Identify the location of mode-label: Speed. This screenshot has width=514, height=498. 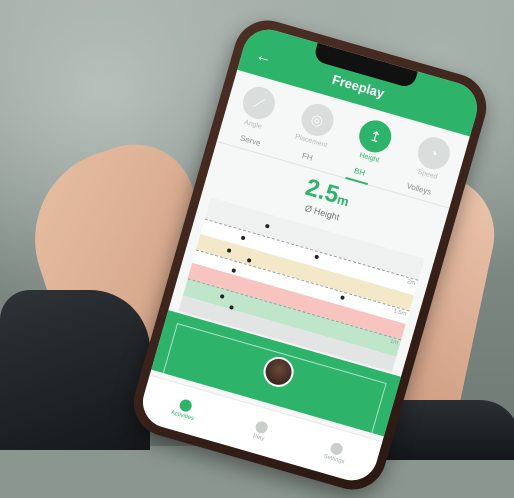
(427, 174).